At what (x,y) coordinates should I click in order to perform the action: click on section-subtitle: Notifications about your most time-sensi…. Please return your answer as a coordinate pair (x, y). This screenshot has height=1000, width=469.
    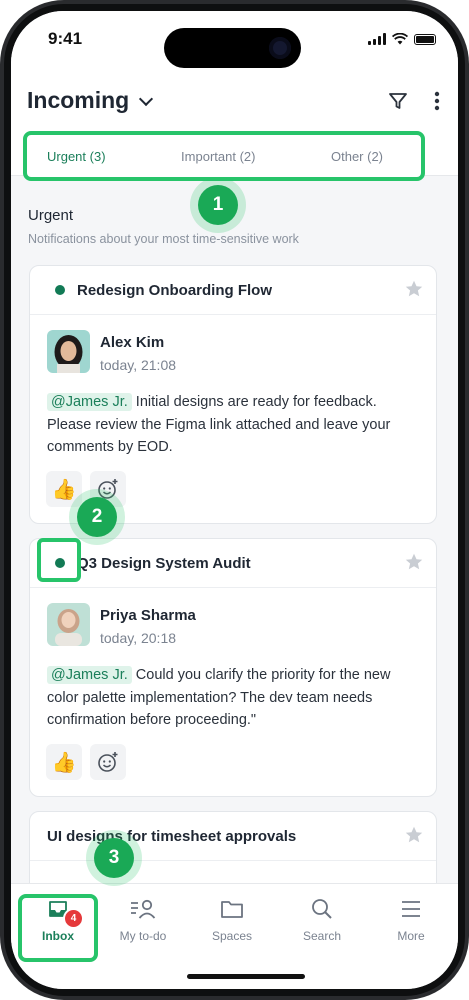
    Looking at the image, I should click on (163, 239).